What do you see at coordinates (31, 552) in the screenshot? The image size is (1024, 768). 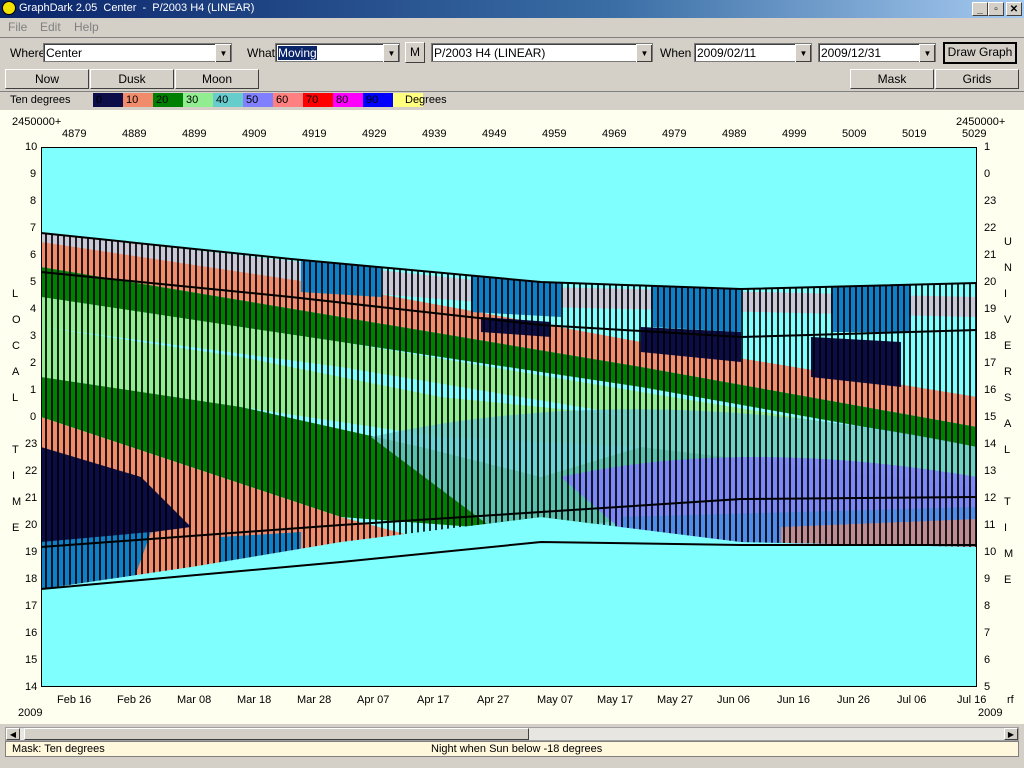 I see `local-time-tick: 19` at bounding box center [31, 552].